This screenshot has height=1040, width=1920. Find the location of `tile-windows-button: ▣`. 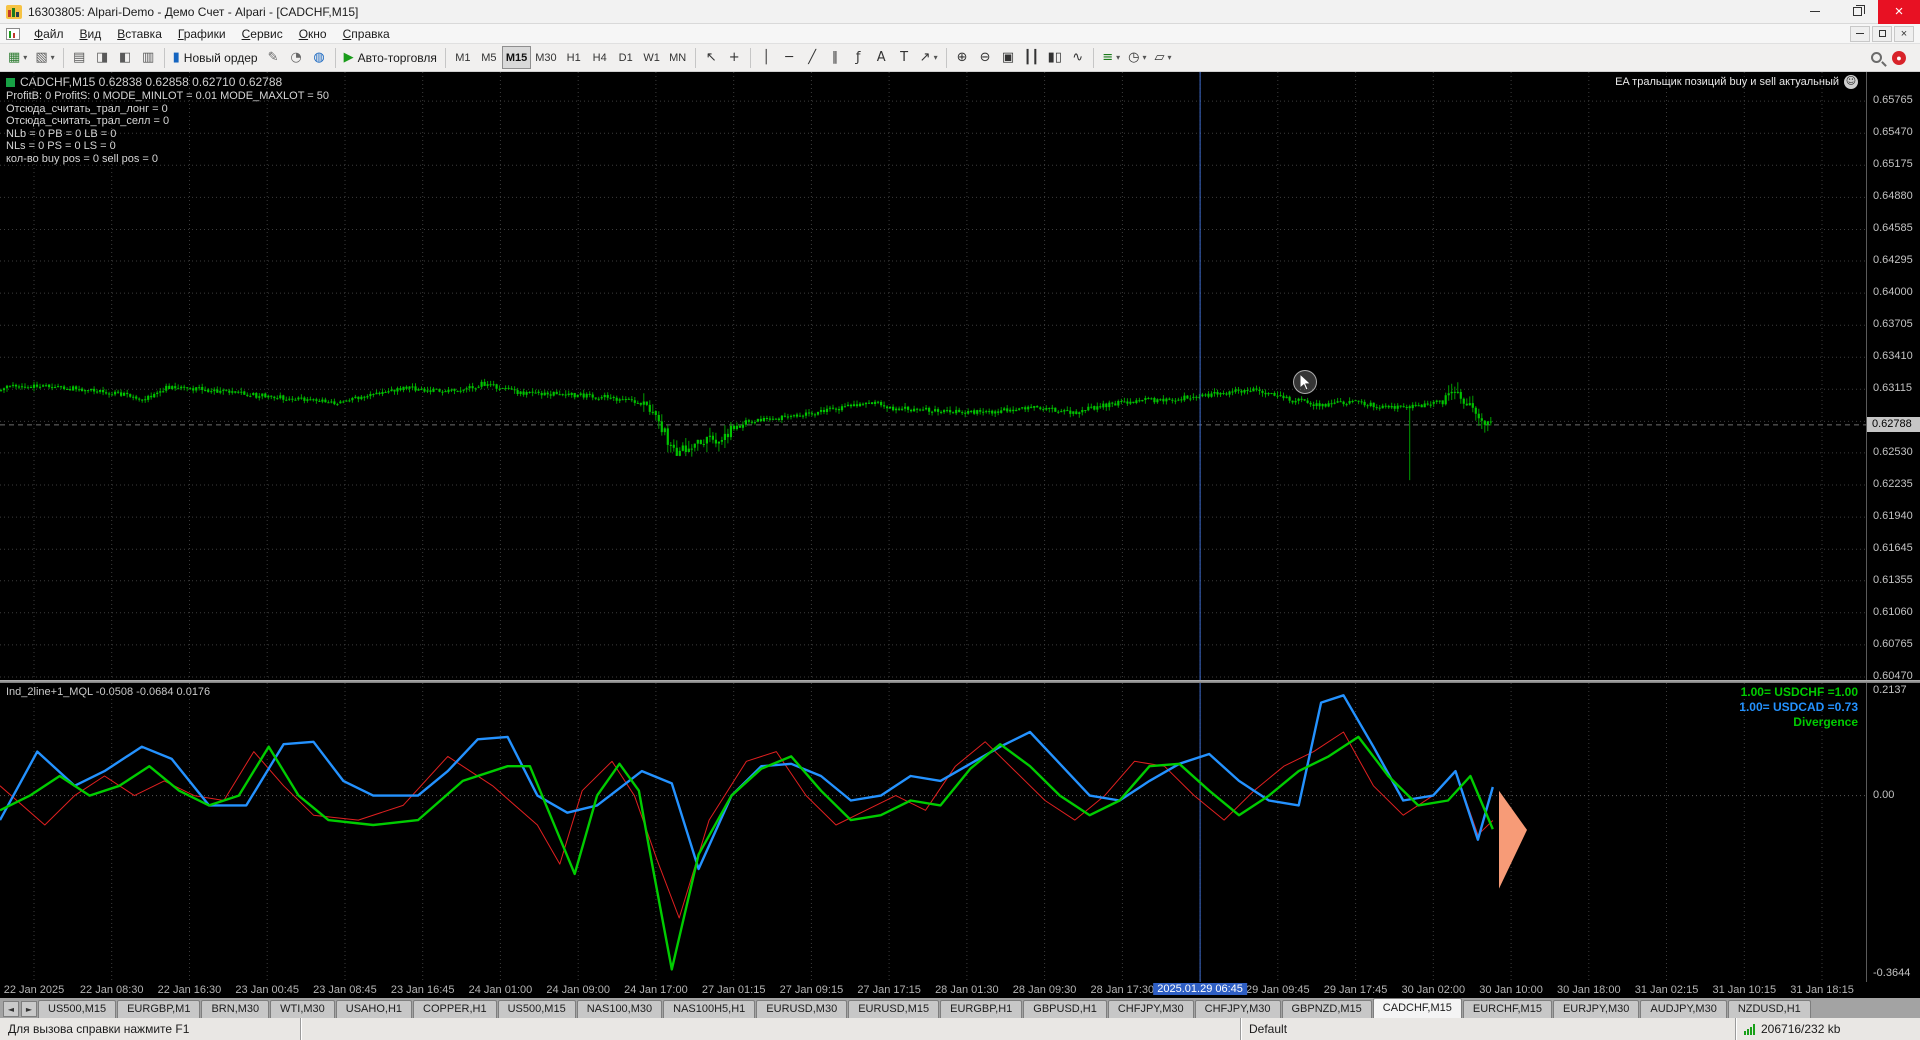

tile-windows-button: ▣ is located at coordinates (1008, 57).